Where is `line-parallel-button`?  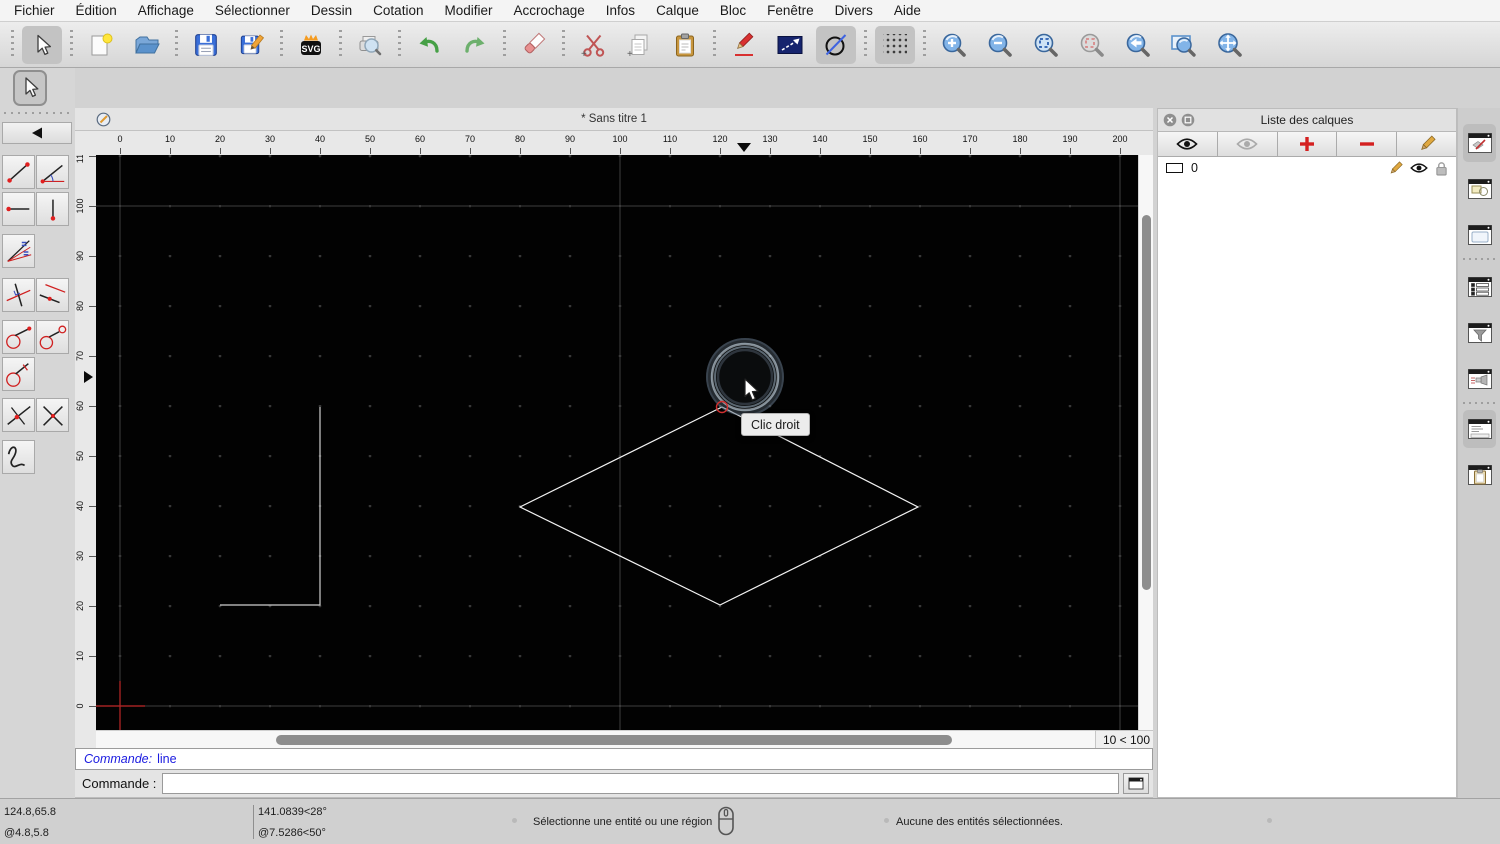 line-parallel-button is located at coordinates (52, 295).